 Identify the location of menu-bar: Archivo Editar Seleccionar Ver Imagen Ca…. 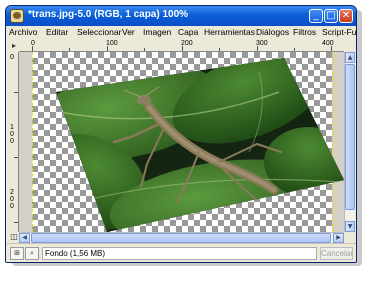
(181, 33).